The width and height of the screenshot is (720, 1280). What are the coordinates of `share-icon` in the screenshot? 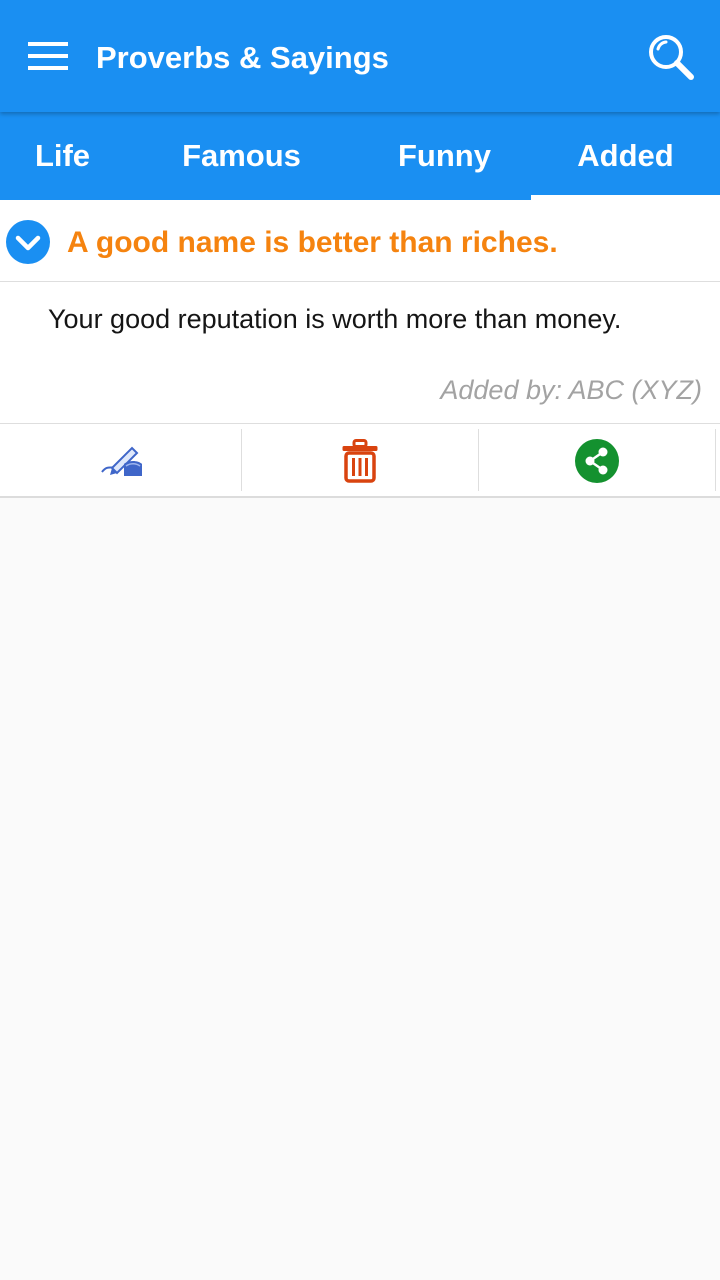 It's located at (597, 460).